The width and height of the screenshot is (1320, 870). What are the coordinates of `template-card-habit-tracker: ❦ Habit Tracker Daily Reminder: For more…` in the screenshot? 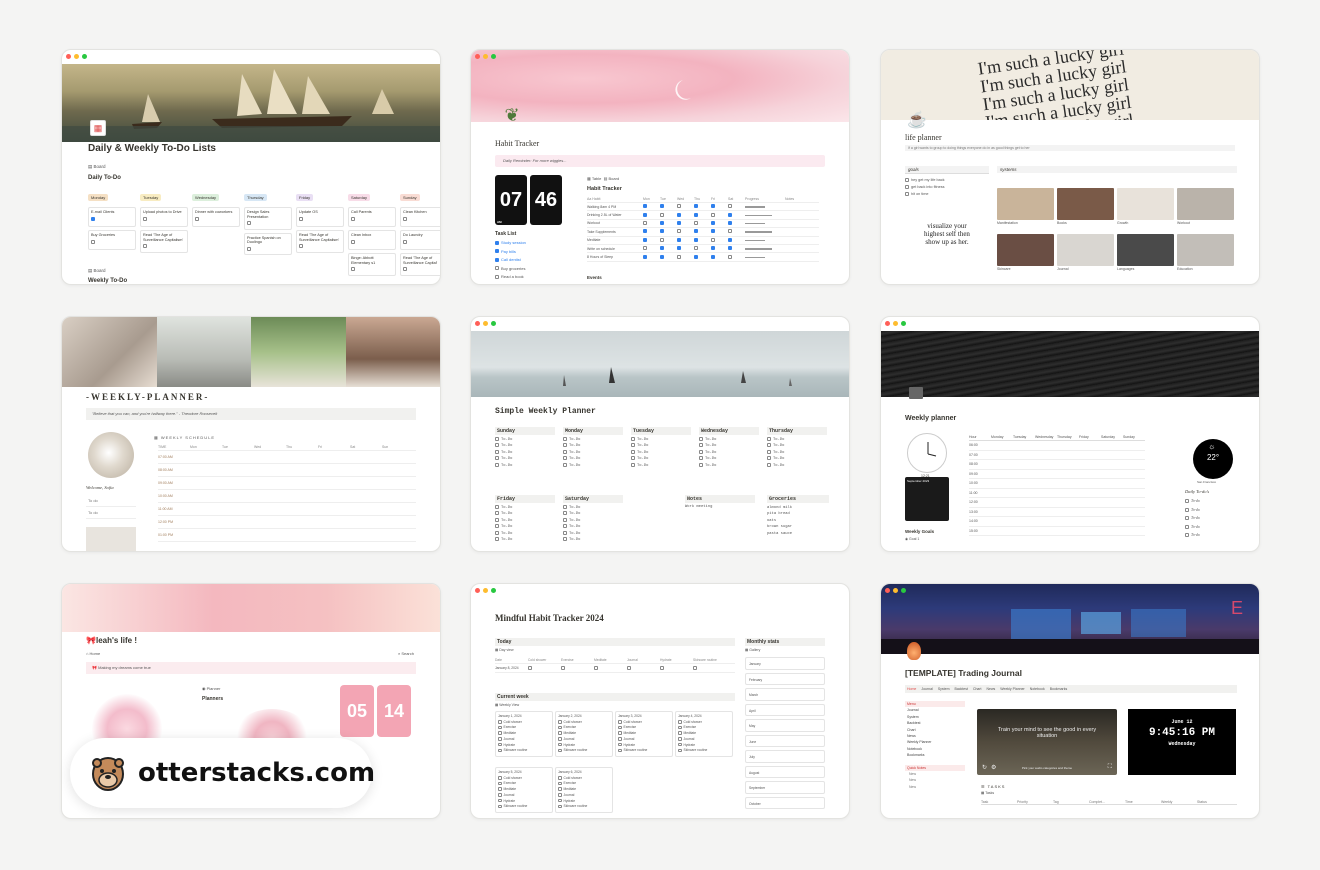 It's located at (660, 167).